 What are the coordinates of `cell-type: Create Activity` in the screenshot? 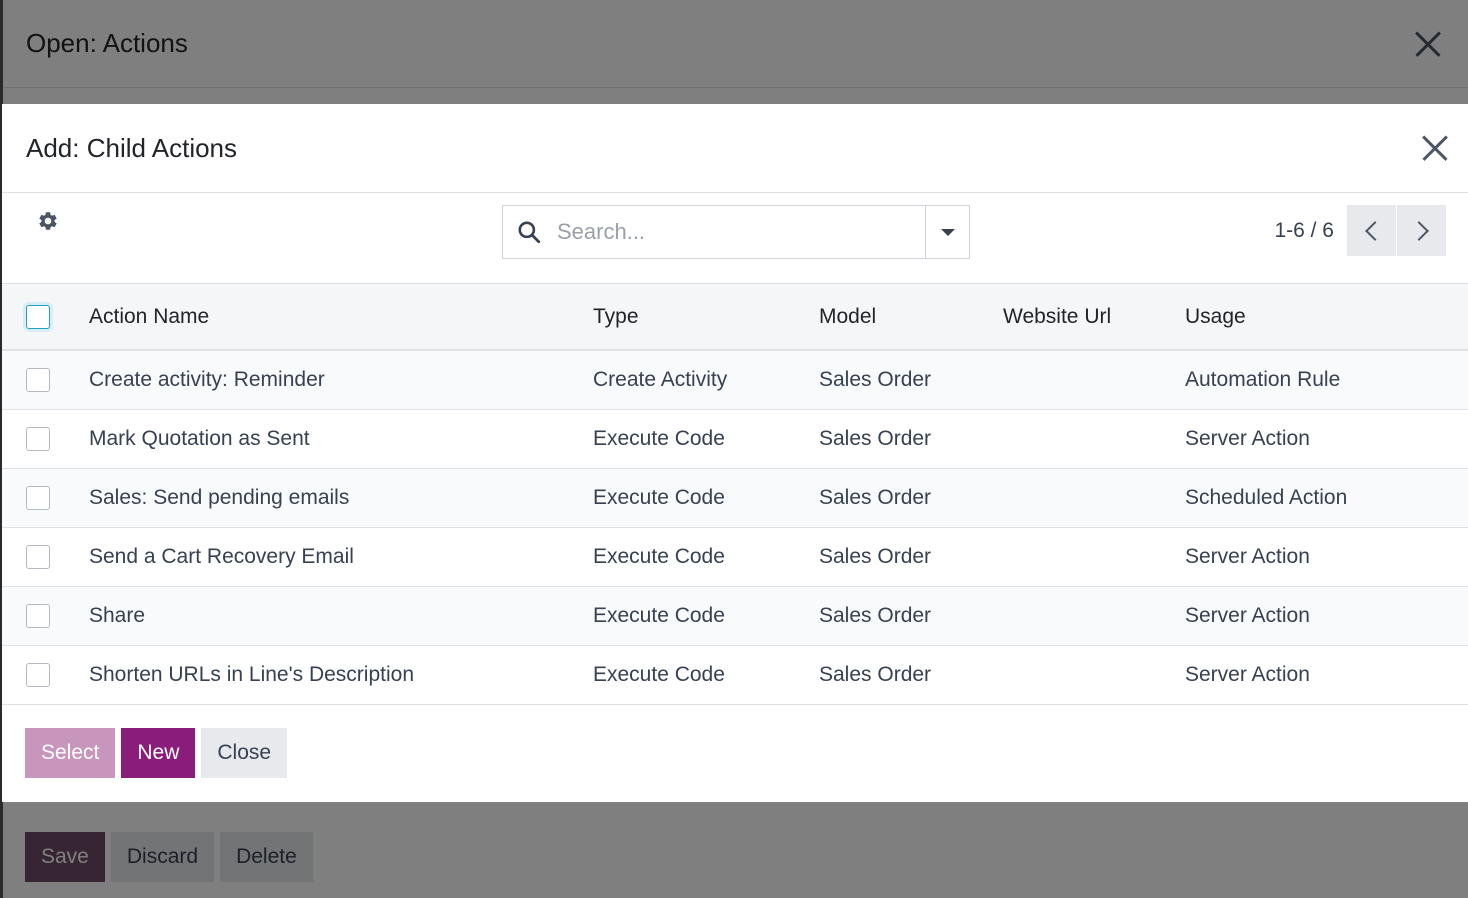 It's located at (660, 379).